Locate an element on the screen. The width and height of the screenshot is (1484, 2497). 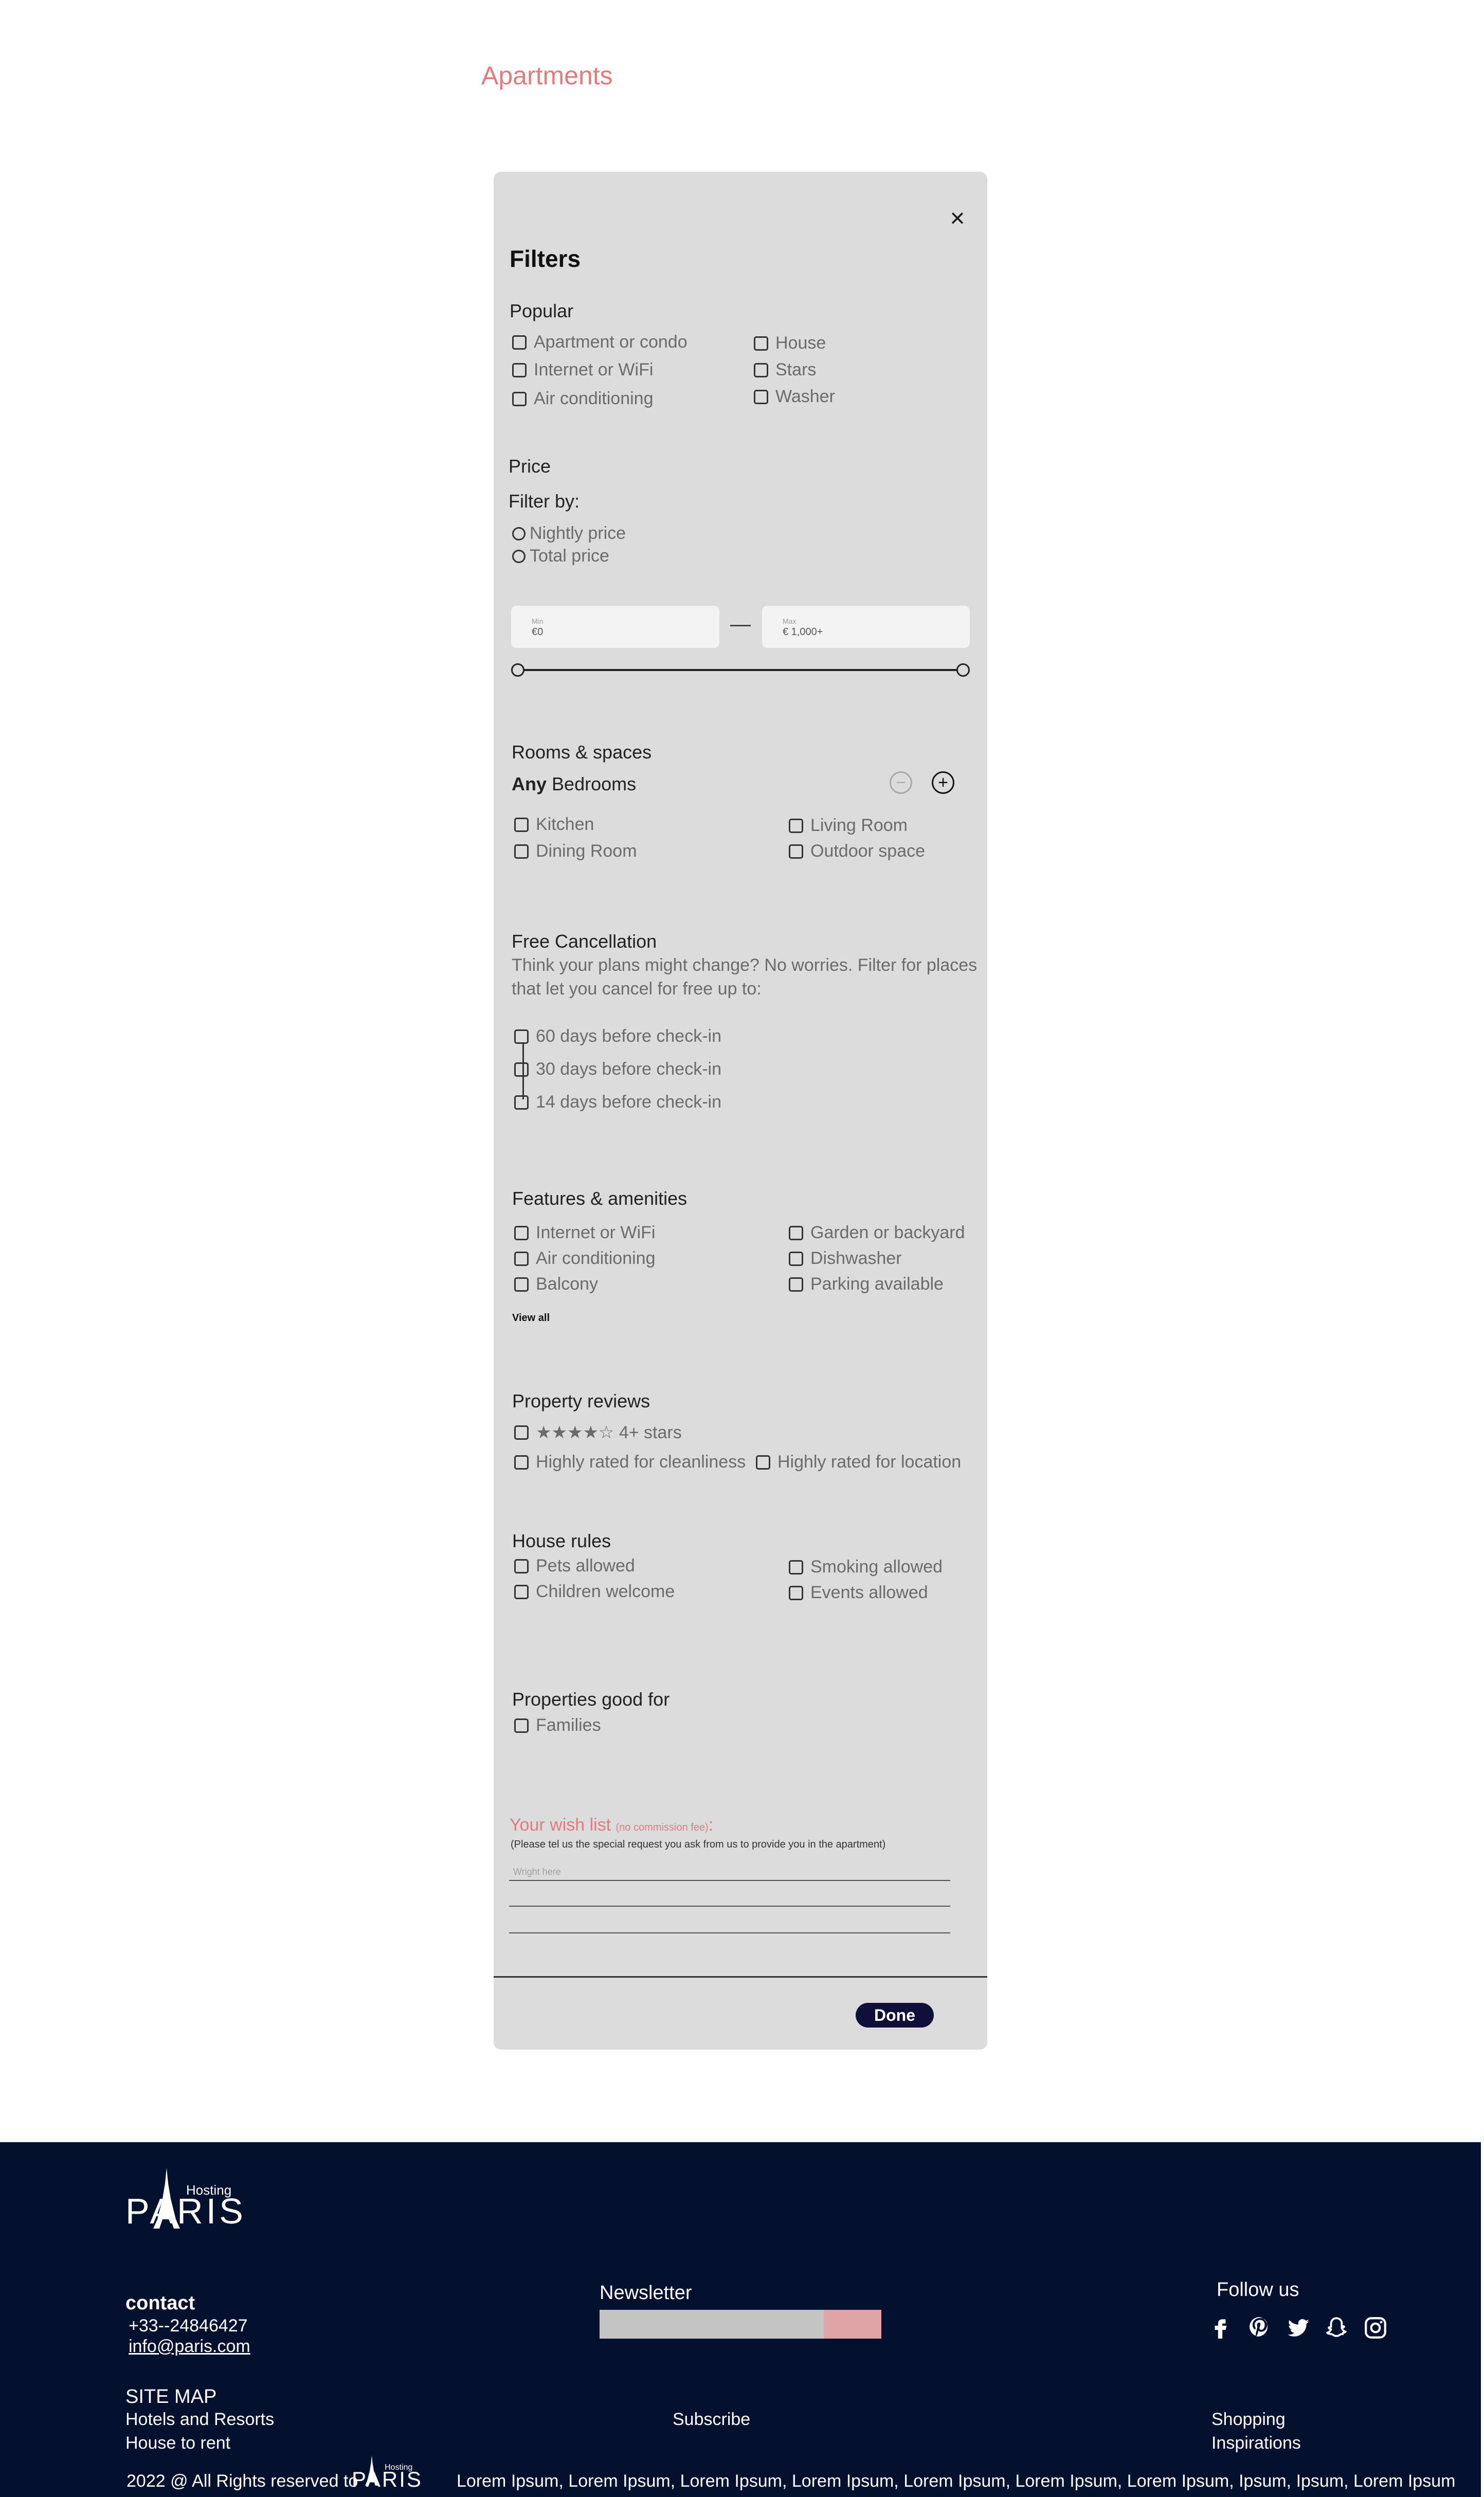
room-option: Living Room is located at coordinates (848, 826).